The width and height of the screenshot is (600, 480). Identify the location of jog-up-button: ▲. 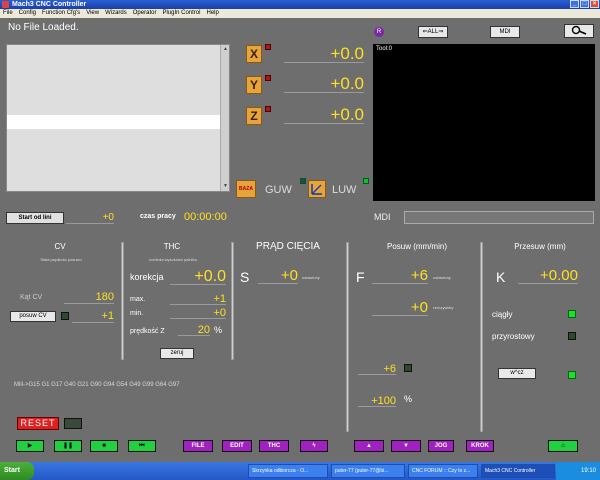
(369, 446).